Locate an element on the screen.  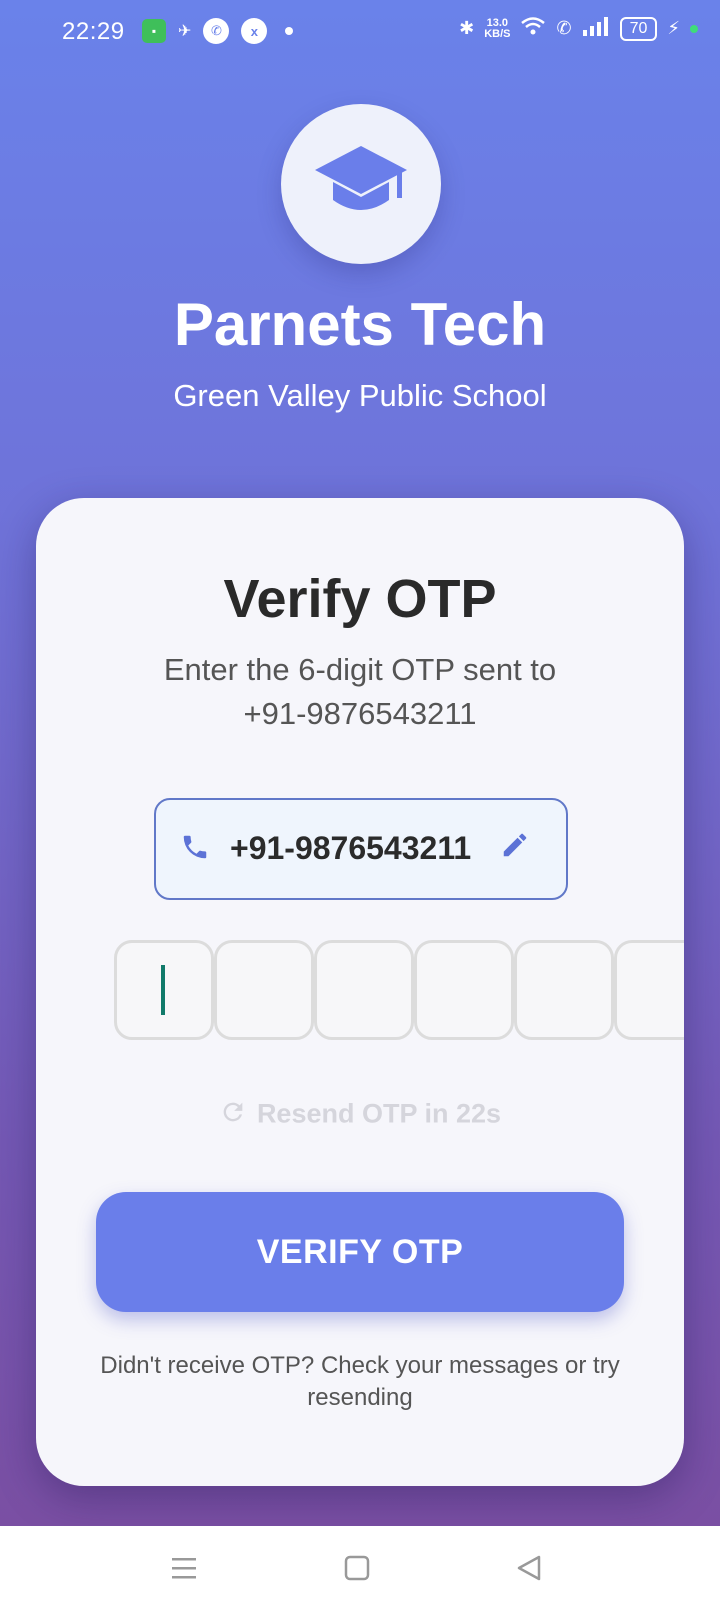
wifi-icon is located at coordinates (533, 28).